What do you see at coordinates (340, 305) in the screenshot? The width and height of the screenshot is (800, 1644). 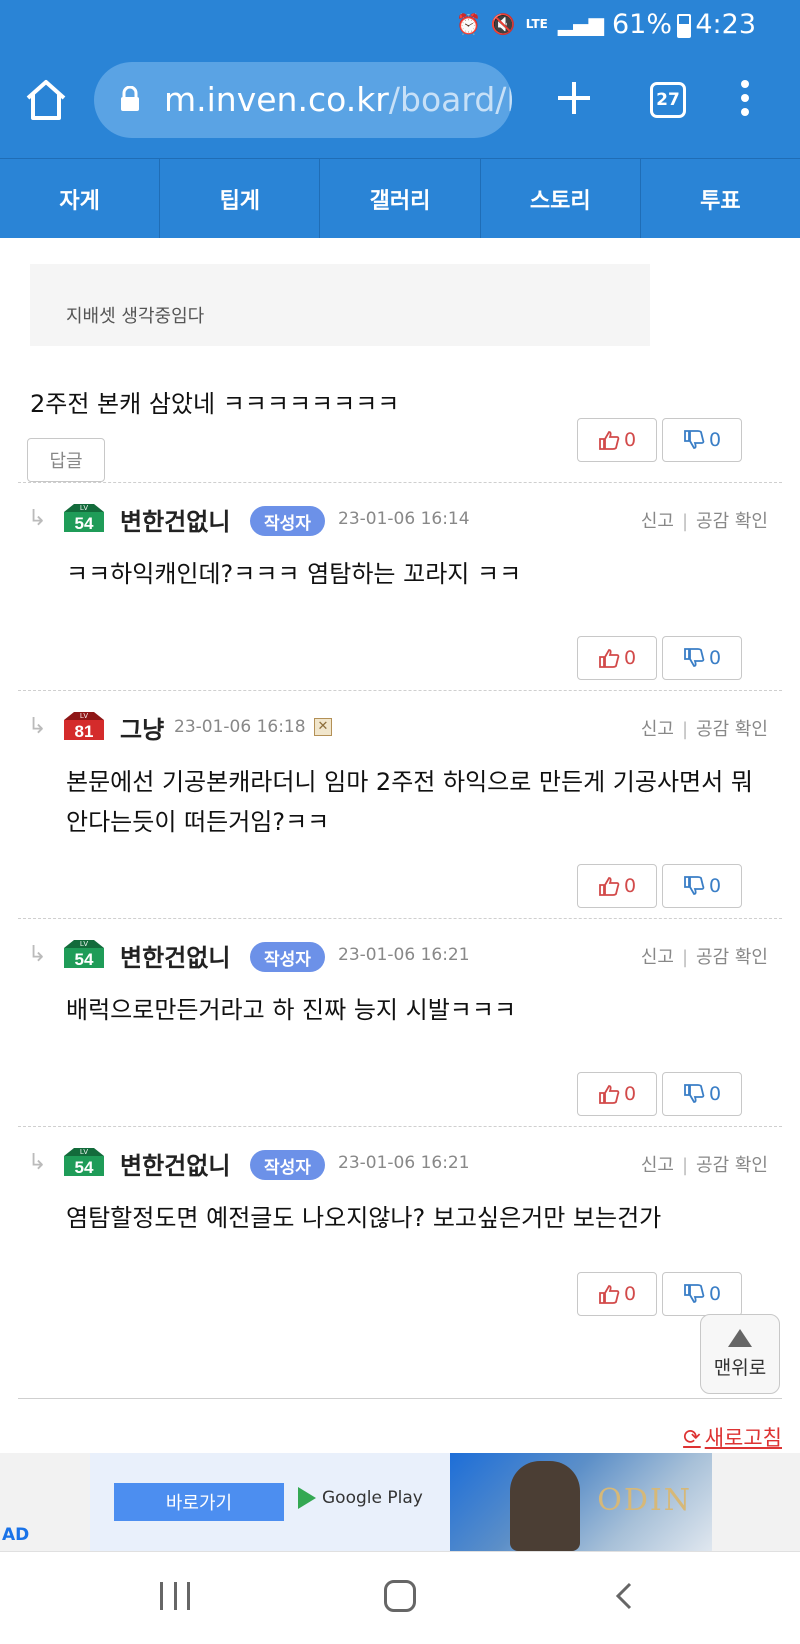 I see `quoted-image: 지배셋 생각중임다` at bounding box center [340, 305].